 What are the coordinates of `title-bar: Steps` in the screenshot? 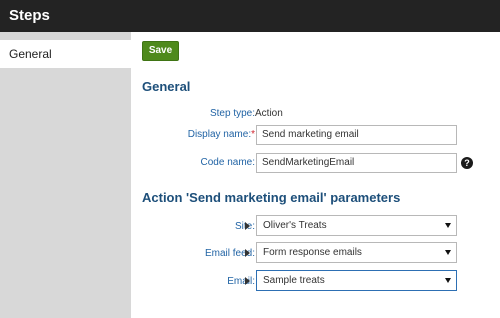 It's located at (250, 16).